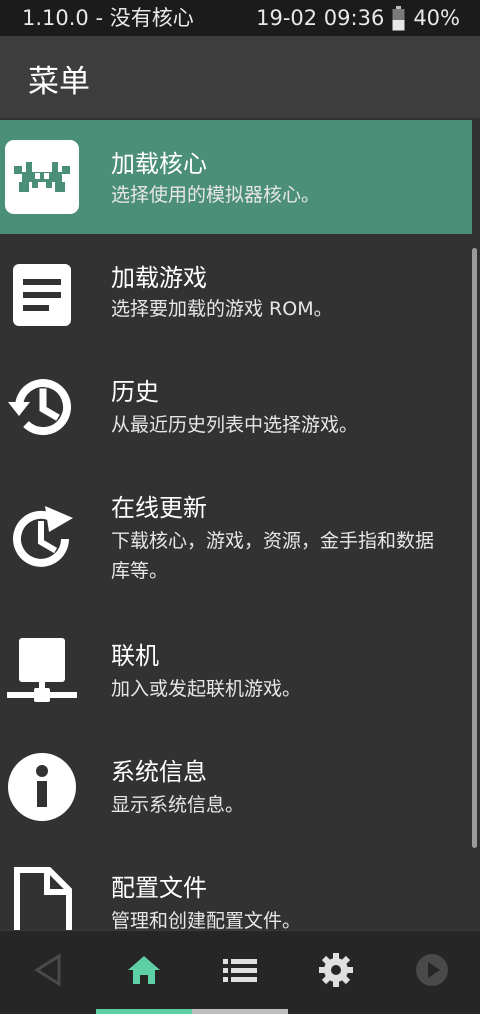 The height and width of the screenshot is (1014, 480). I want to click on menu-item-subtitle: 选择使用的模拟器核心。, so click(216, 195).